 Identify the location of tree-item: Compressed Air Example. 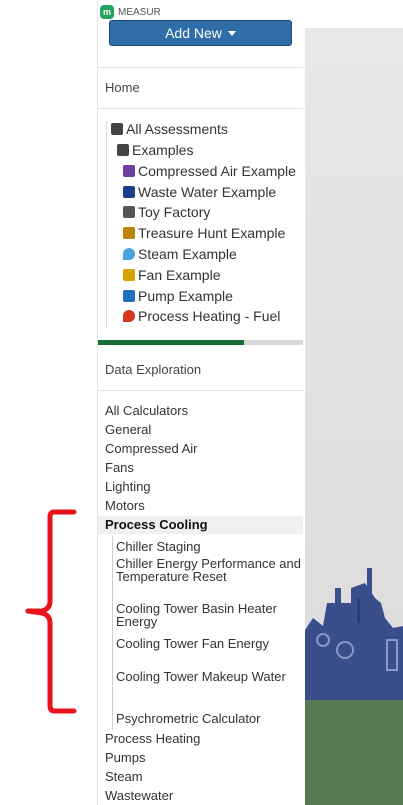
(209, 171).